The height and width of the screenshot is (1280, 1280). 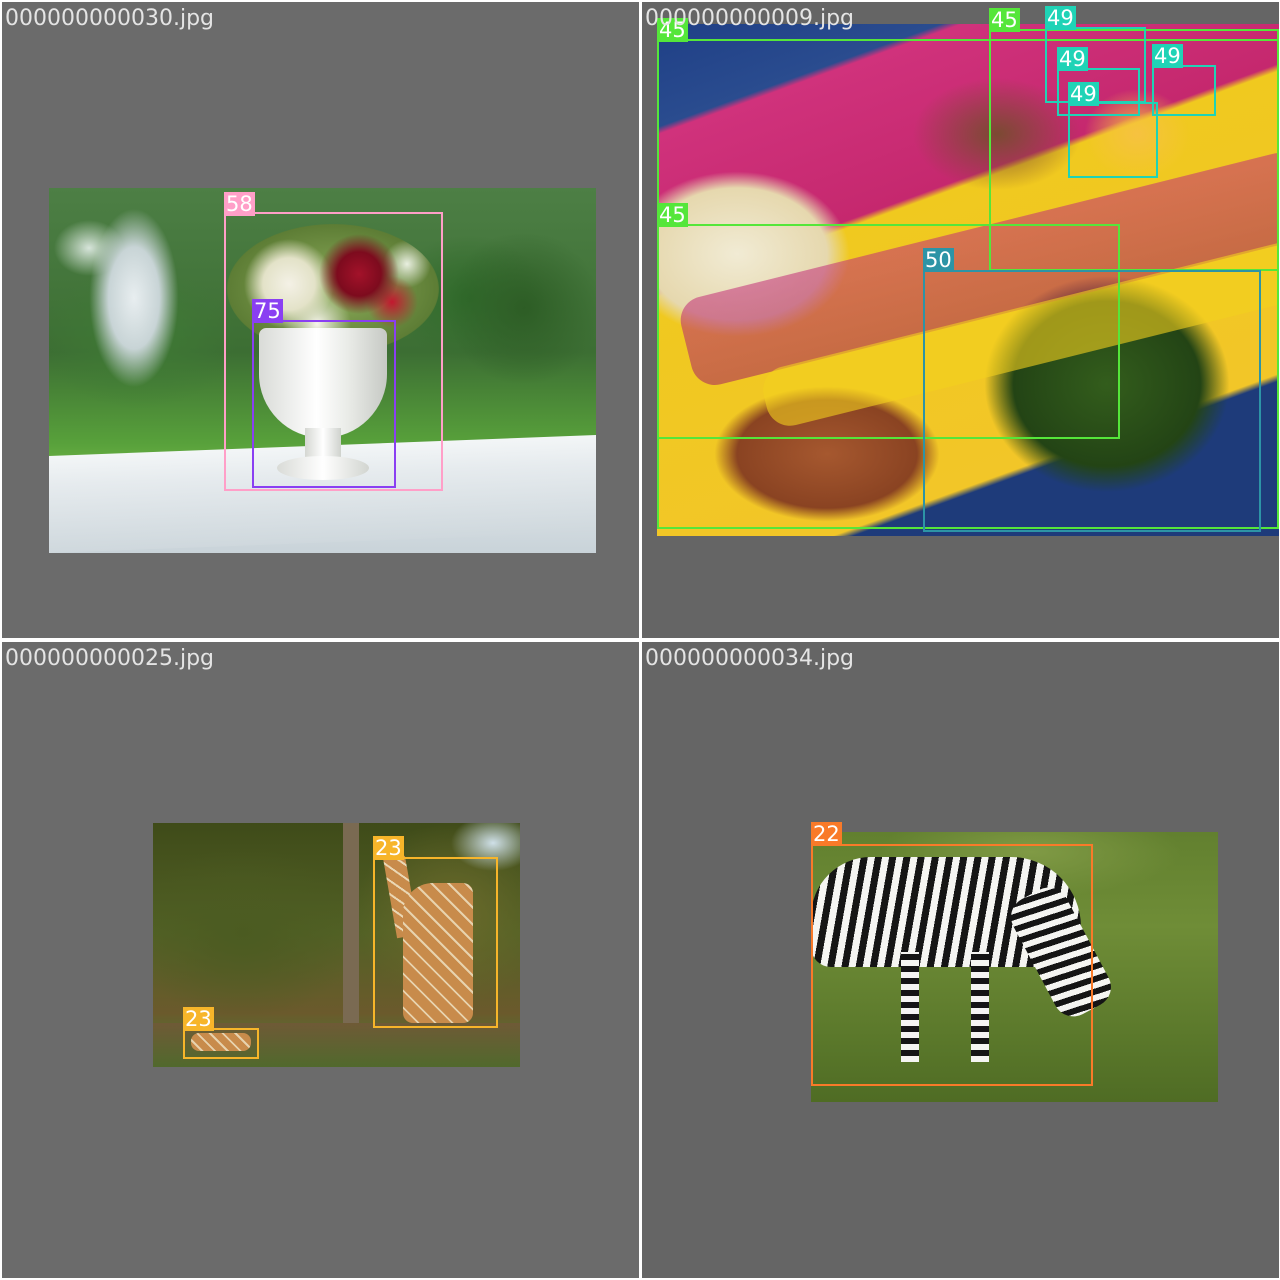 I want to click on box-label: 75, so click(x=267, y=311).